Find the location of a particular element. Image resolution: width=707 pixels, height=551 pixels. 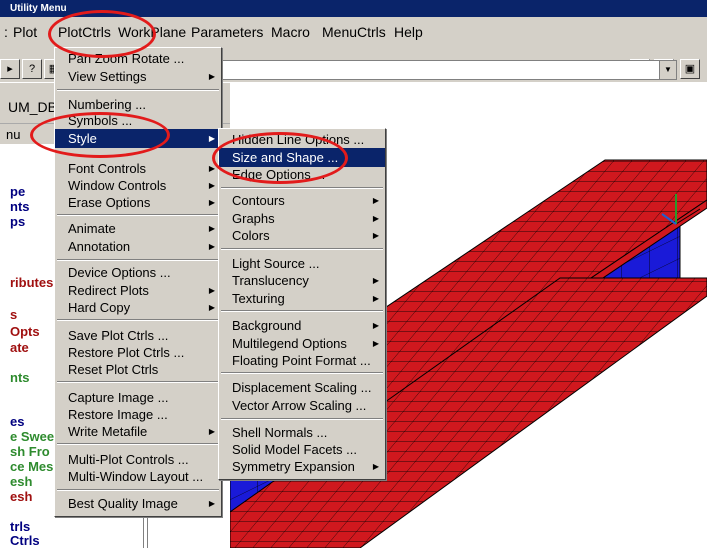

menu-menuctrls: MenuCtrls is located at coordinates (354, 32).